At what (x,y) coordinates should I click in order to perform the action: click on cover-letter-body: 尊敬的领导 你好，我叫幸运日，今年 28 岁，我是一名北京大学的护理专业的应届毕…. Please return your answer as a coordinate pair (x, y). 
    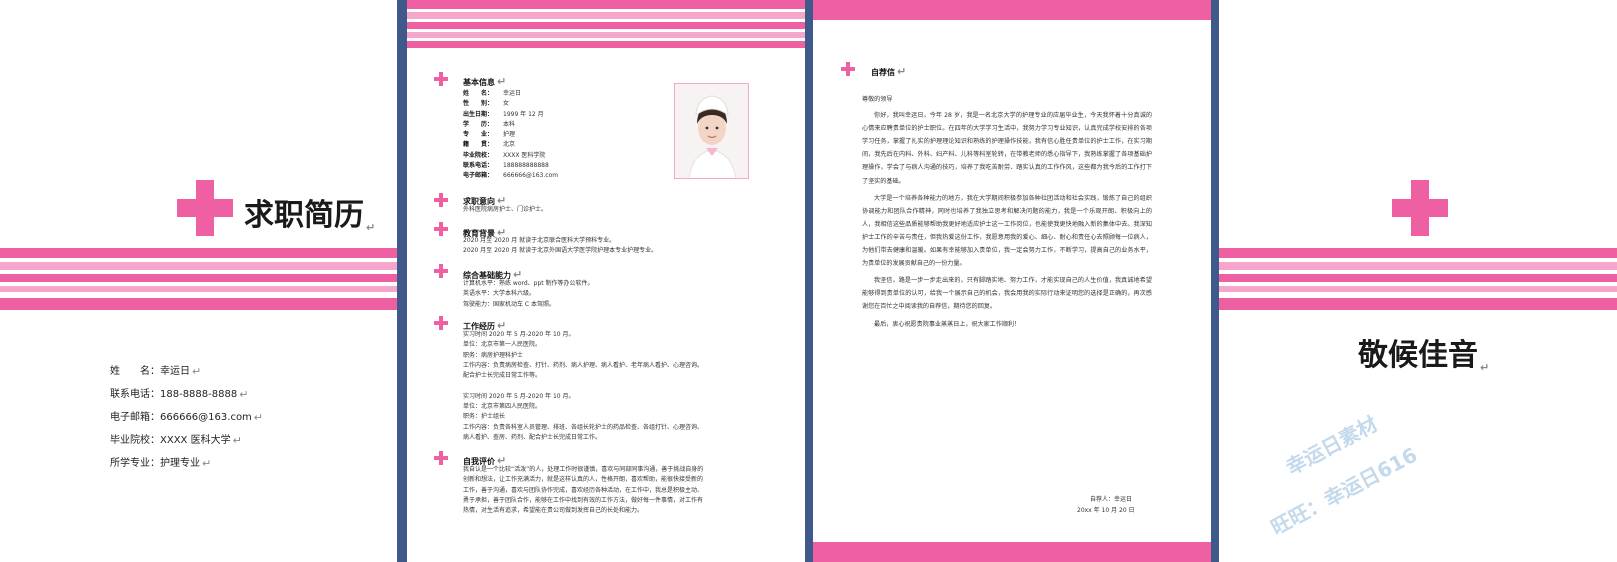
    Looking at the image, I should click on (1007, 212).